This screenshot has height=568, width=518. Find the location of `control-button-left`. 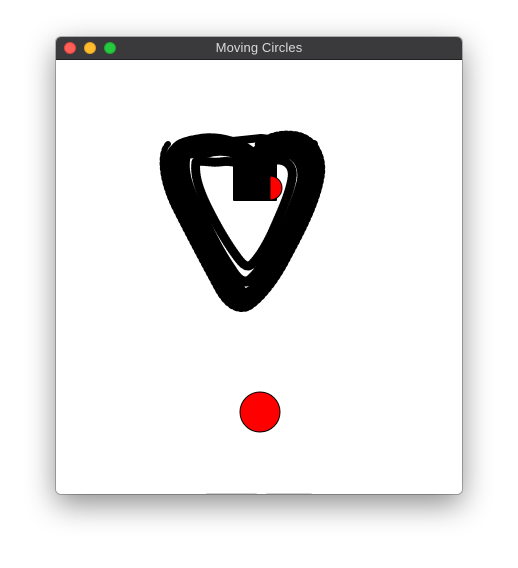

control-button-left is located at coordinates (231, 493).